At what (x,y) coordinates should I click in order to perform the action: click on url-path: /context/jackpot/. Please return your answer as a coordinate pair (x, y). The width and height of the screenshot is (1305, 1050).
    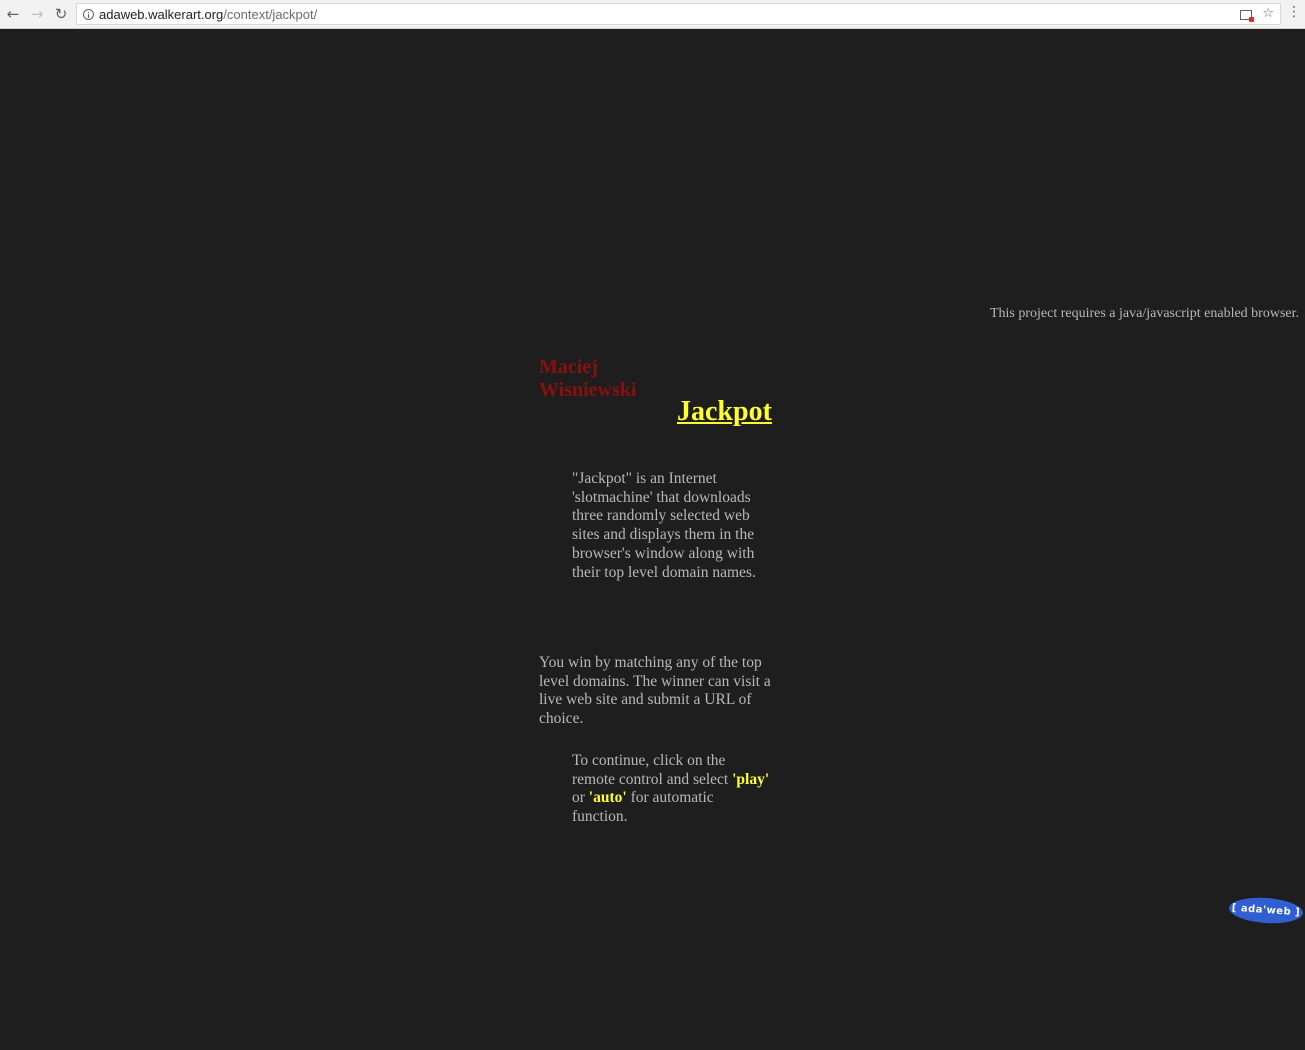
    Looking at the image, I should click on (270, 14).